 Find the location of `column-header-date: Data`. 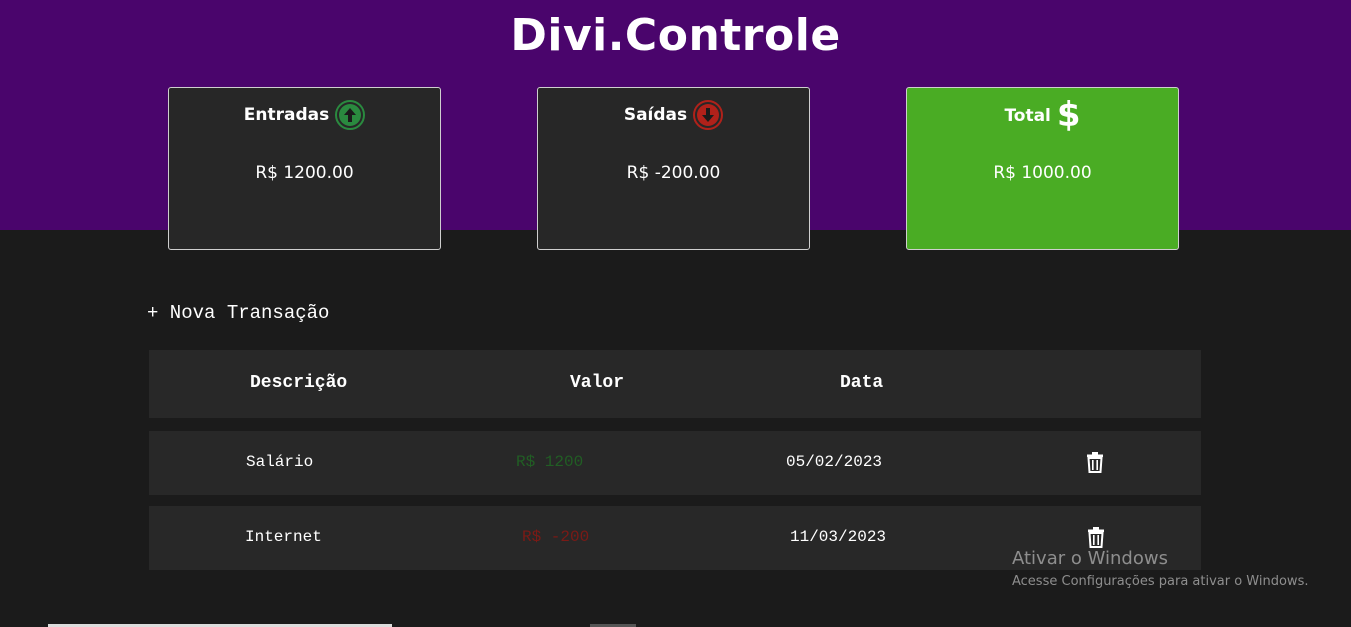

column-header-date: Data is located at coordinates (862, 383).